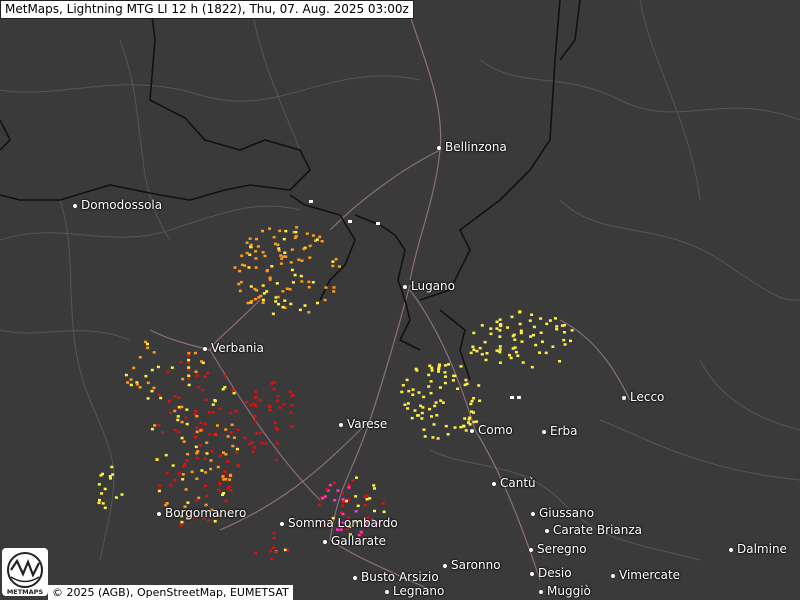 This screenshot has width=800, height=600. What do you see at coordinates (354, 541) in the screenshot?
I see `city-label: Gallarate` at bounding box center [354, 541].